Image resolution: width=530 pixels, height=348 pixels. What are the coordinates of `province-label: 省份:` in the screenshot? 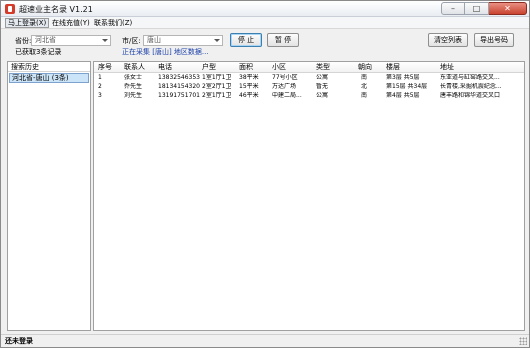 It's located at (23, 41).